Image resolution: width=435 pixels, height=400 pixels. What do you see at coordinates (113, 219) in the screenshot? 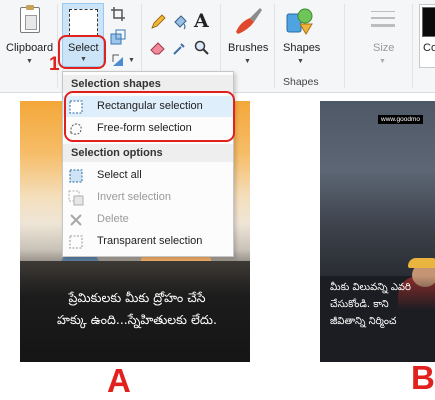
I see `menu-item-label: Delete` at bounding box center [113, 219].